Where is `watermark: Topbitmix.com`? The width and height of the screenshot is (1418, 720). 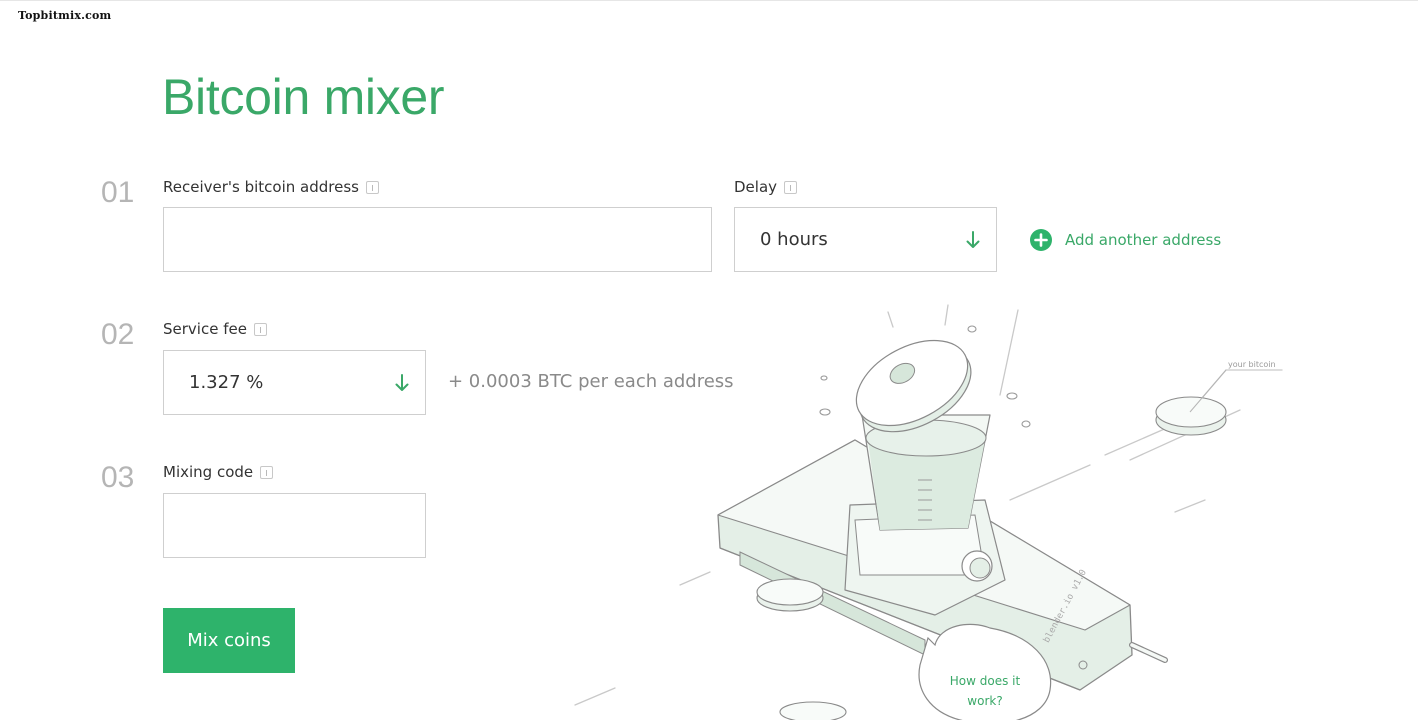 watermark: Topbitmix.com is located at coordinates (65, 15).